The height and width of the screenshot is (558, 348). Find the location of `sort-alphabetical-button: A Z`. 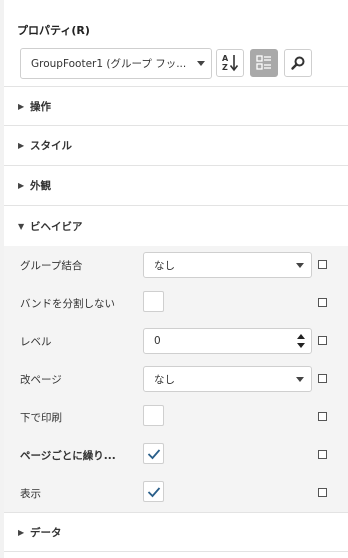

sort-alphabetical-button: A Z is located at coordinates (230, 63).